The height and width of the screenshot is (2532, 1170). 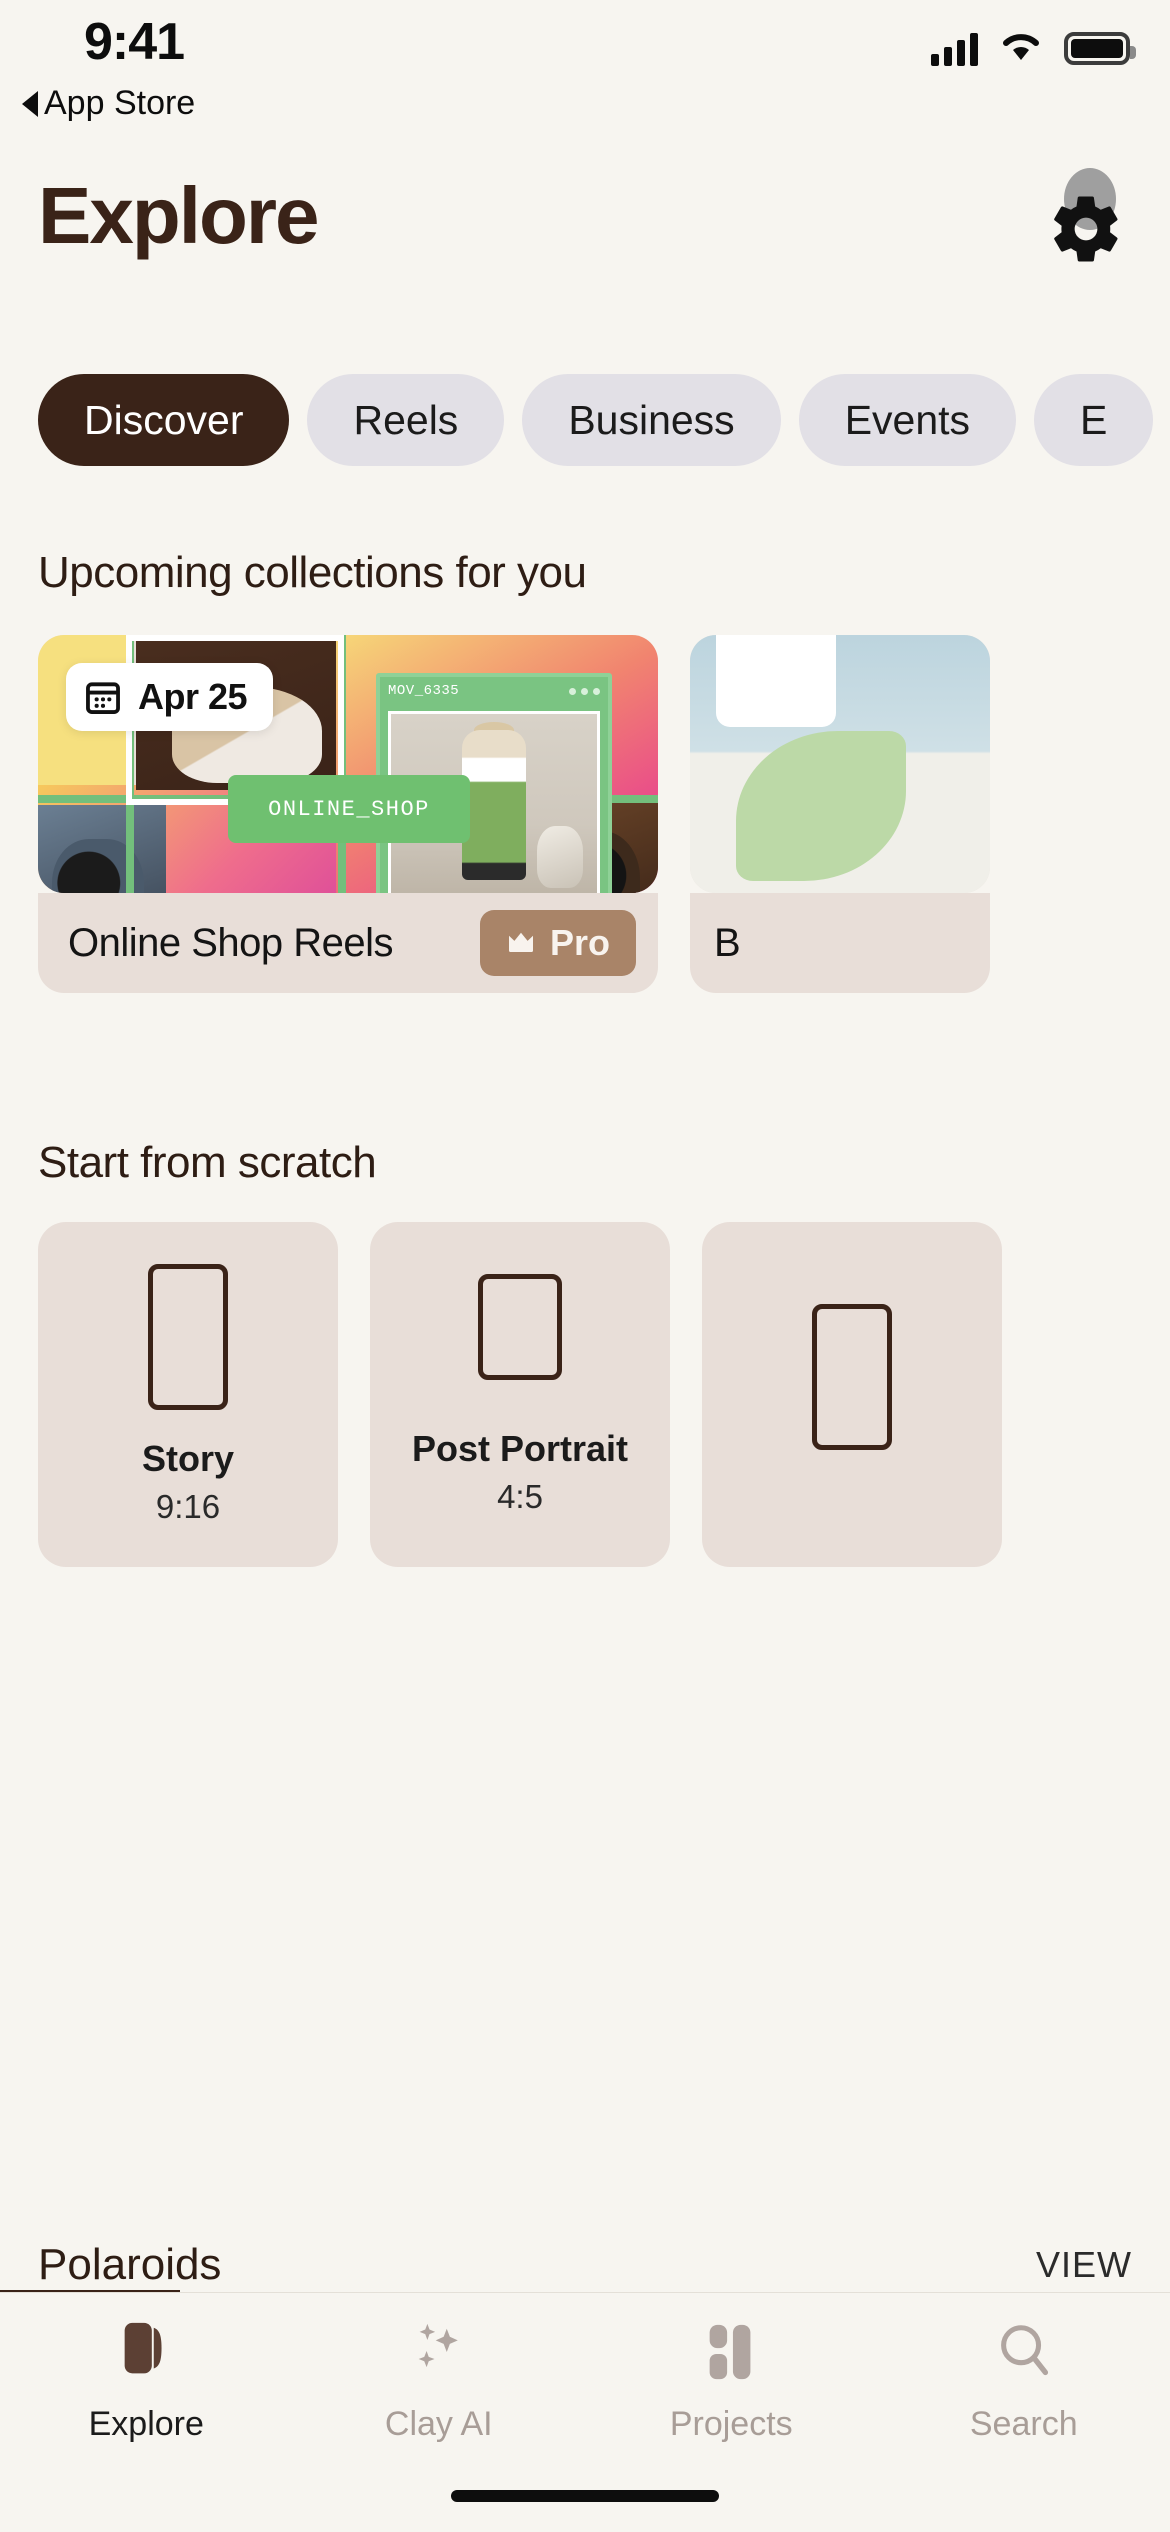 I want to click on status-indicators, so click(x=1033, y=48).